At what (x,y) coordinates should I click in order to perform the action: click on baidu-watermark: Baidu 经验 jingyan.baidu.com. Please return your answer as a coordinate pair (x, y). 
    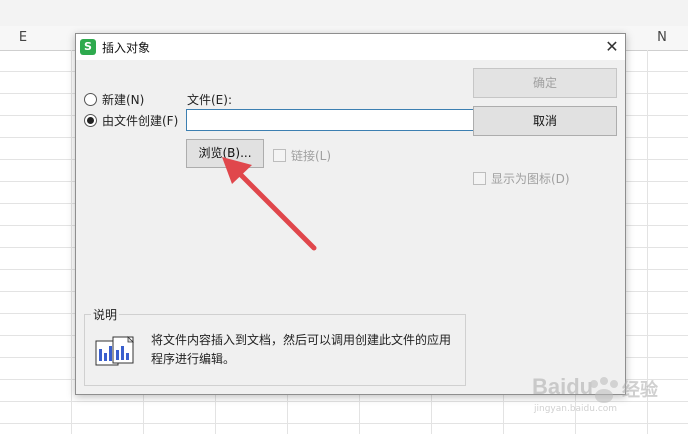
    Looking at the image, I should click on (608, 400).